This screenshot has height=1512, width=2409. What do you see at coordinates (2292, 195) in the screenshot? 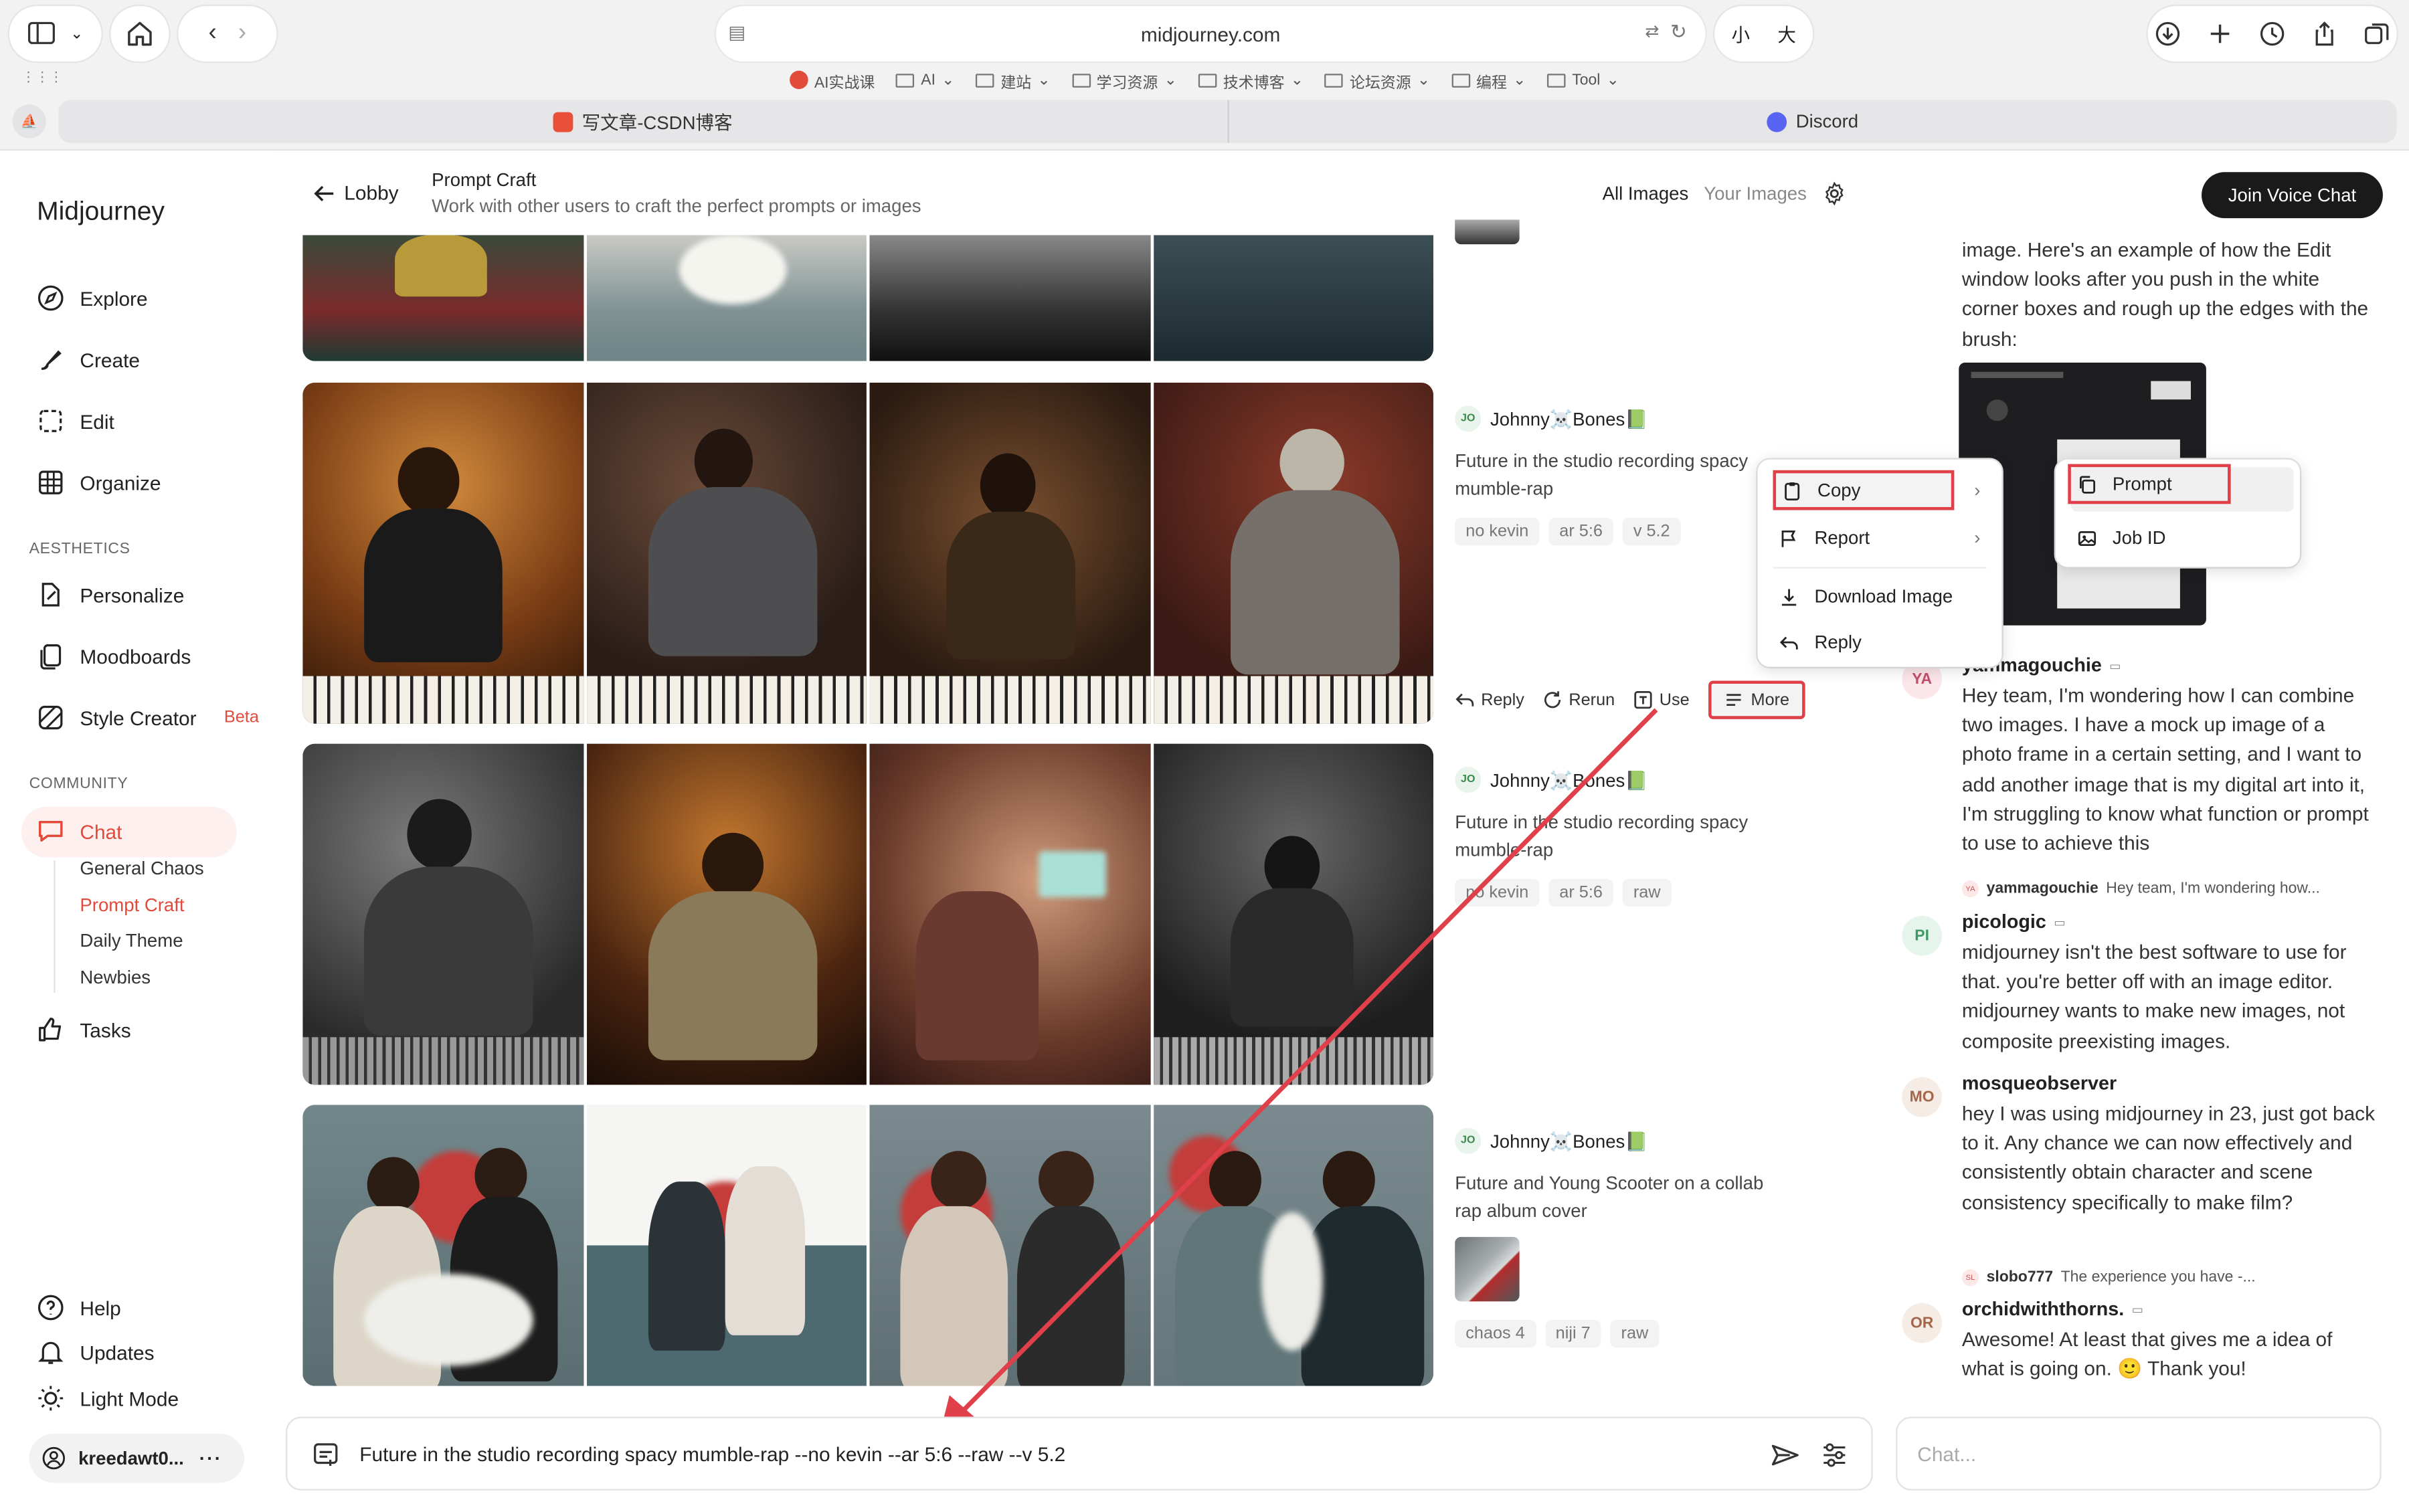
I see `join-voice-chat-button: Join Voice Chat` at bounding box center [2292, 195].